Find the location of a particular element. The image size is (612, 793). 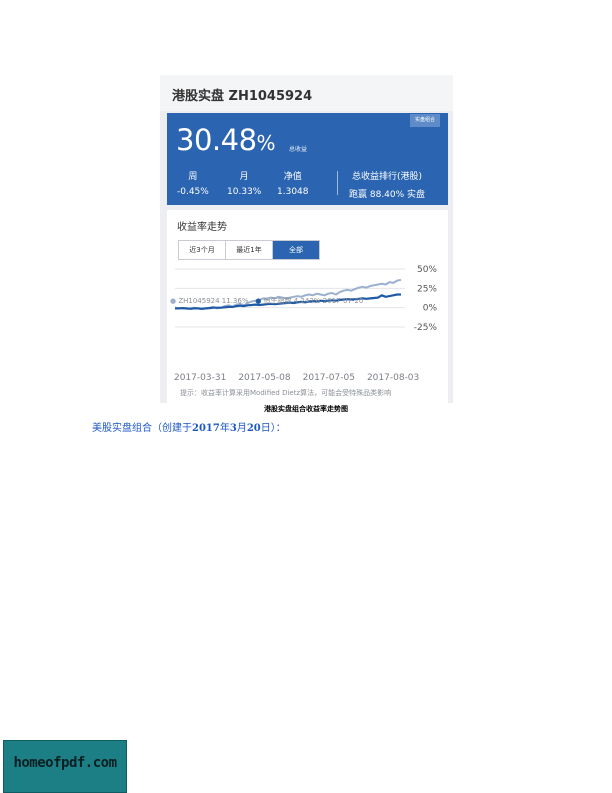

paragraph-day-unit: 日）： is located at coordinates (273, 428).